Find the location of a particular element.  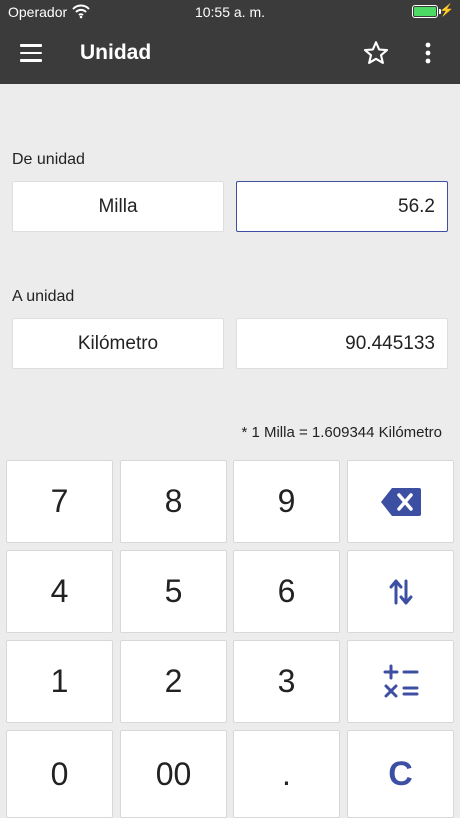

to-value-field: 90.445133 is located at coordinates (342, 343).